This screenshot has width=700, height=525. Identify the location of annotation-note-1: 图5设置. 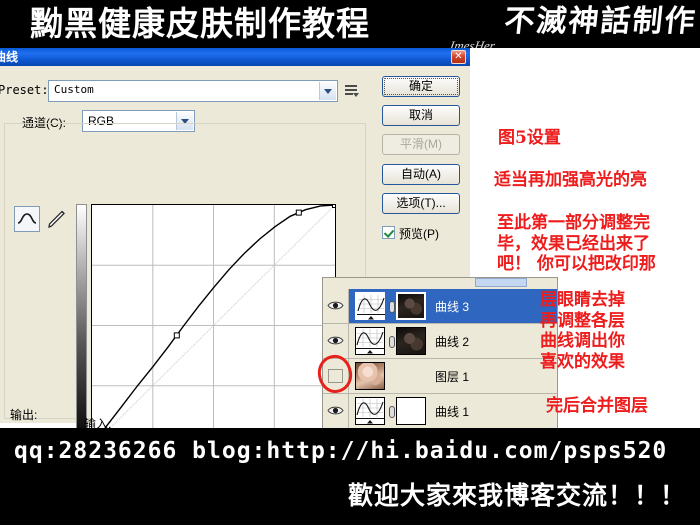
(529, 138).